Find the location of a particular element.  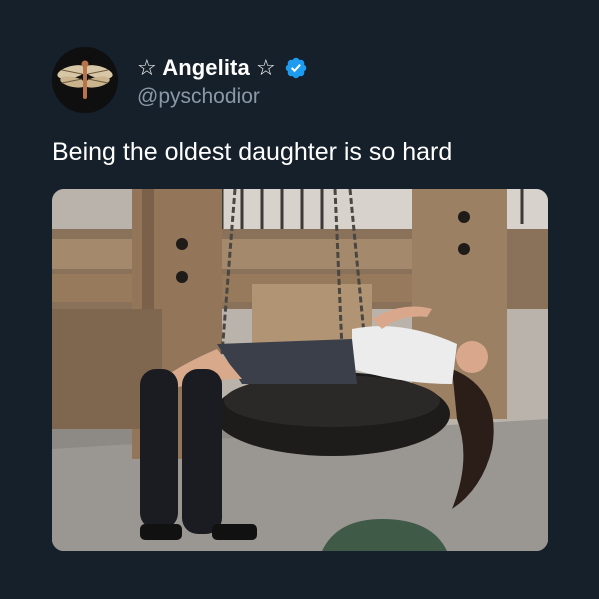

dragonfly-icon is located at coordinates (85, 80).